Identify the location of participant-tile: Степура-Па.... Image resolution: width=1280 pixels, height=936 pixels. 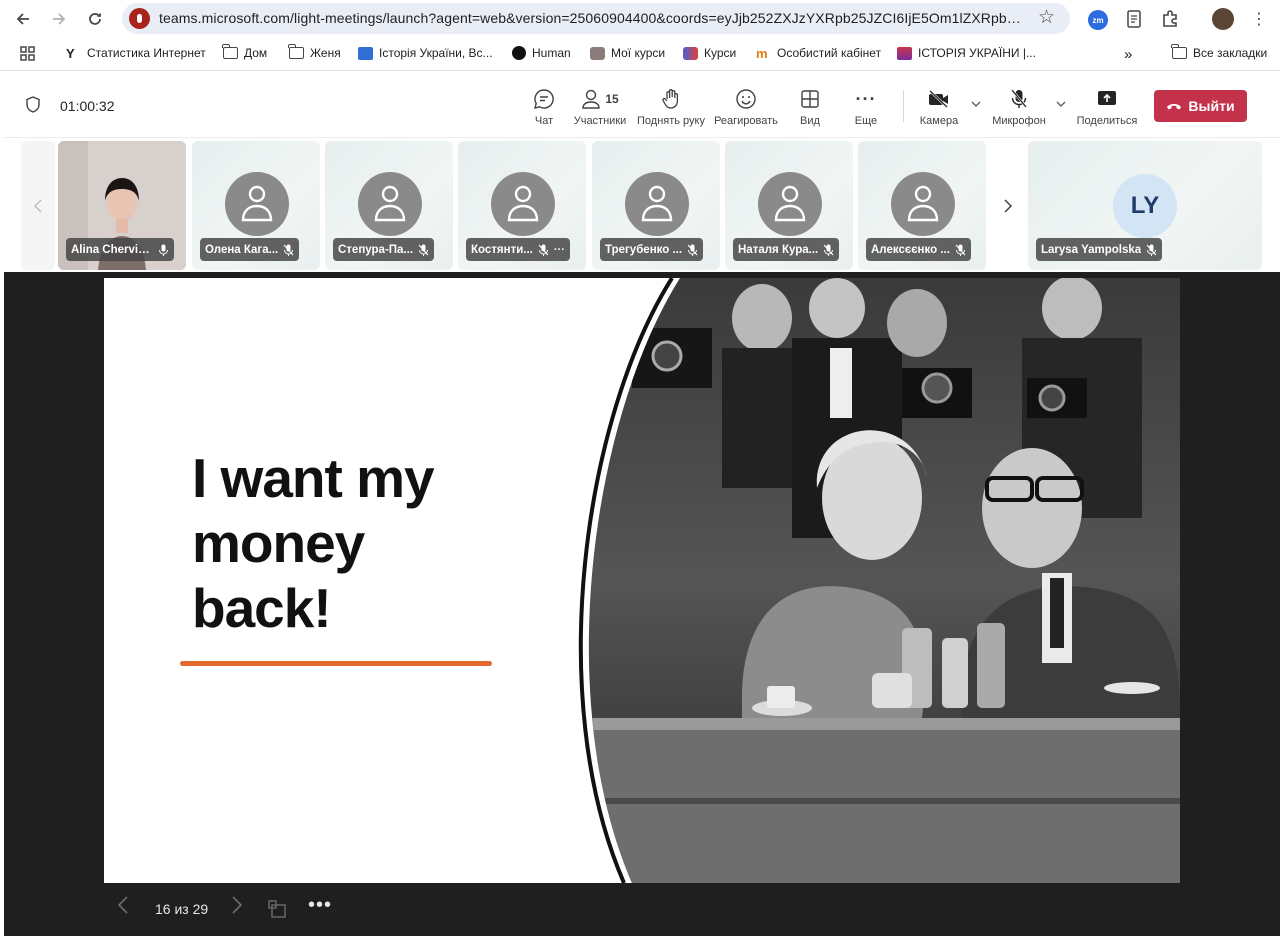
(389, 205).